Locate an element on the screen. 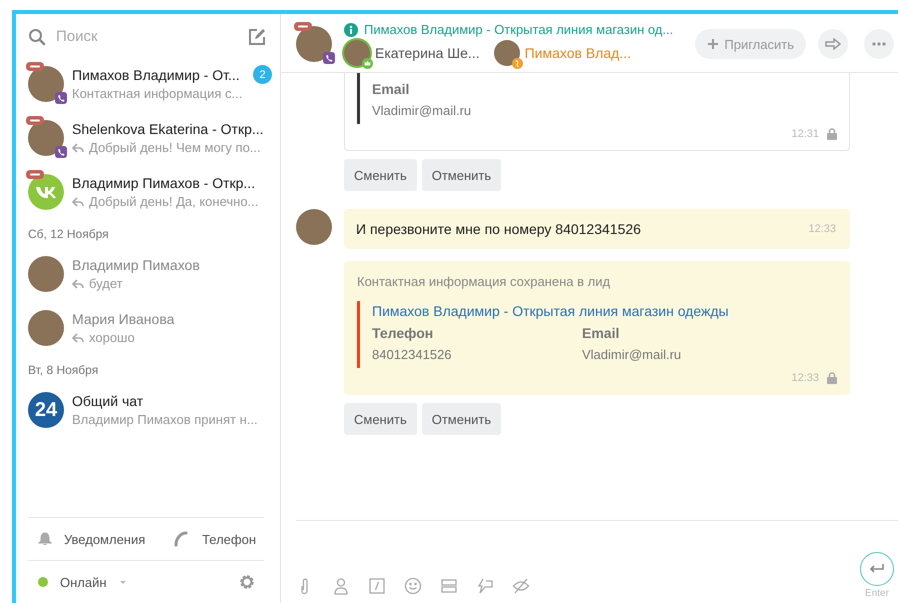  stack-icon is located at coordinates (449, 586).